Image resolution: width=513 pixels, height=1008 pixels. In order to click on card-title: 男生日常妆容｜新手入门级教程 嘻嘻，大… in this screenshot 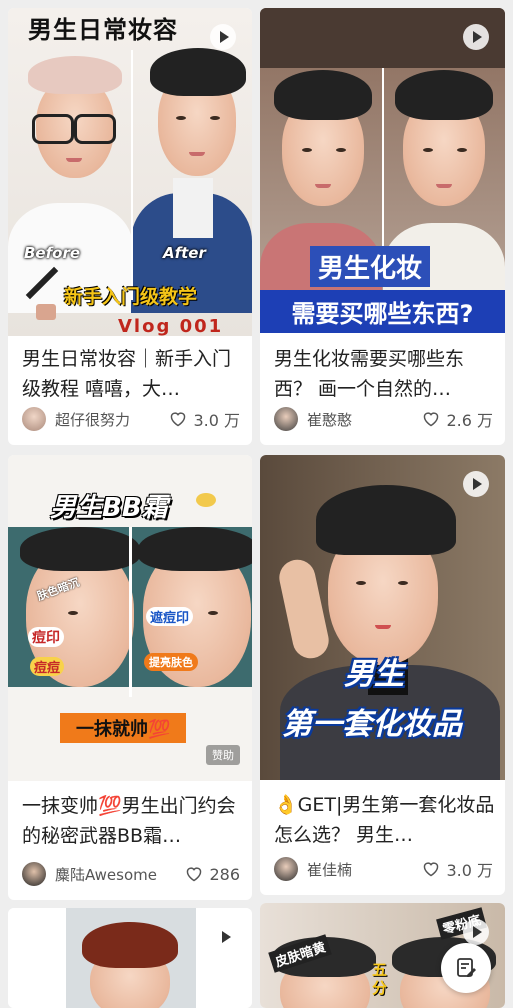, I will do `click(132, 374)`.